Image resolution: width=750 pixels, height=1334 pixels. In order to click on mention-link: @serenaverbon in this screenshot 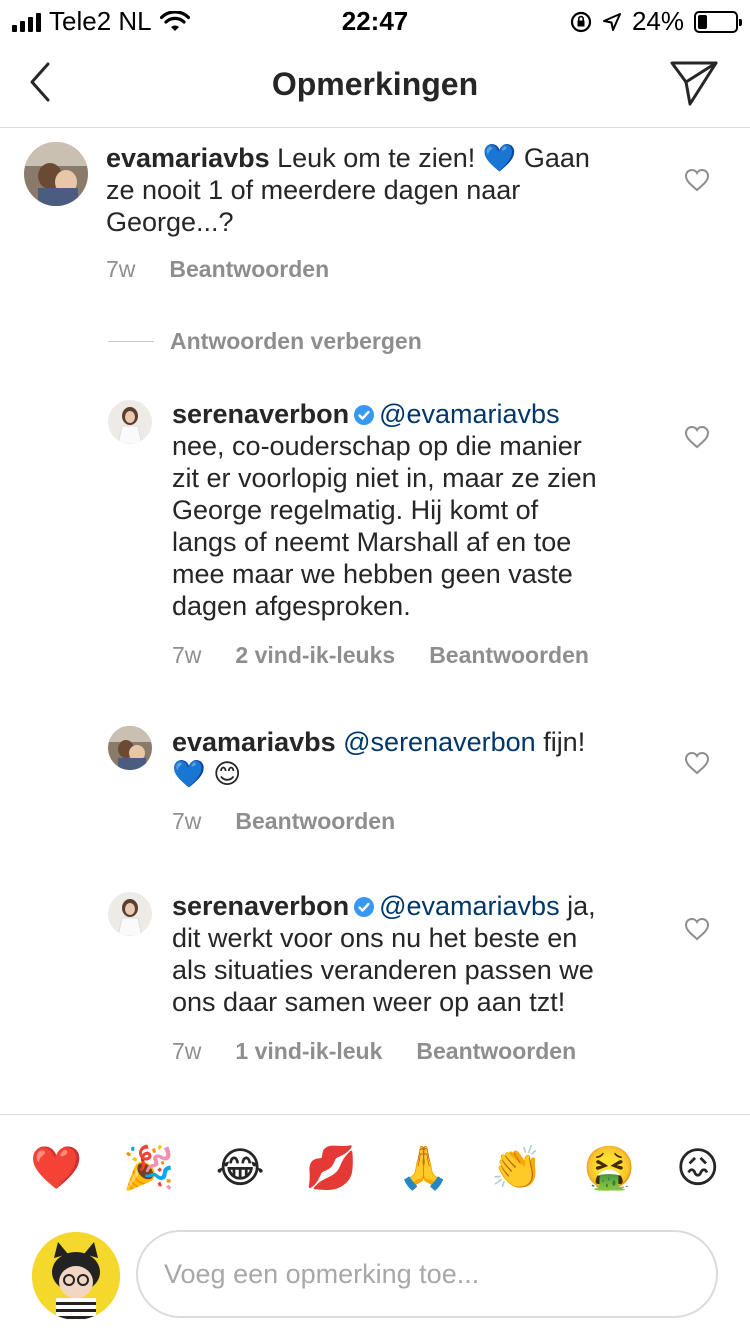, I will do `click(439, 742)`.